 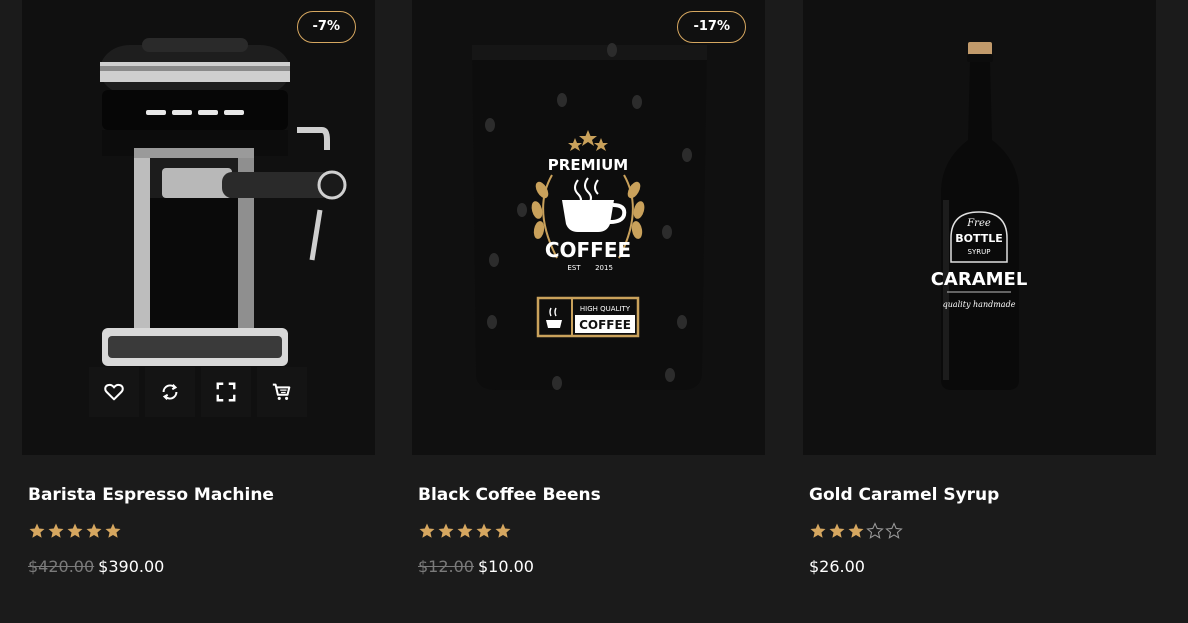 What do you see at coordinates (605, 309) in the screenshot?
I see `package-quality: HIGH QUALITY` at bounding box center [605, 309].